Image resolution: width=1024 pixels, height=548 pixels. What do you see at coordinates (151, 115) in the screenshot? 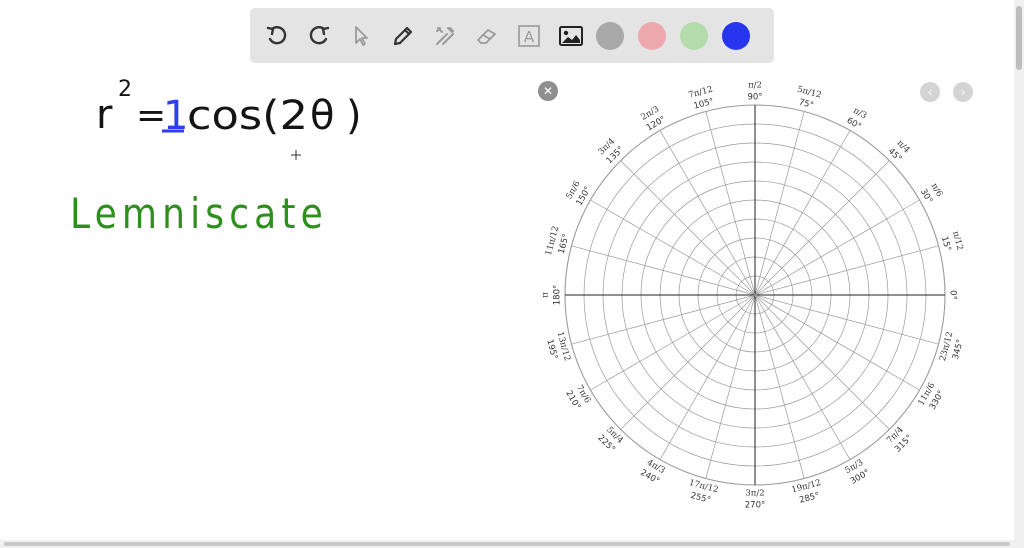
I see `equation-equals: =` at bounding box center [151, 115].